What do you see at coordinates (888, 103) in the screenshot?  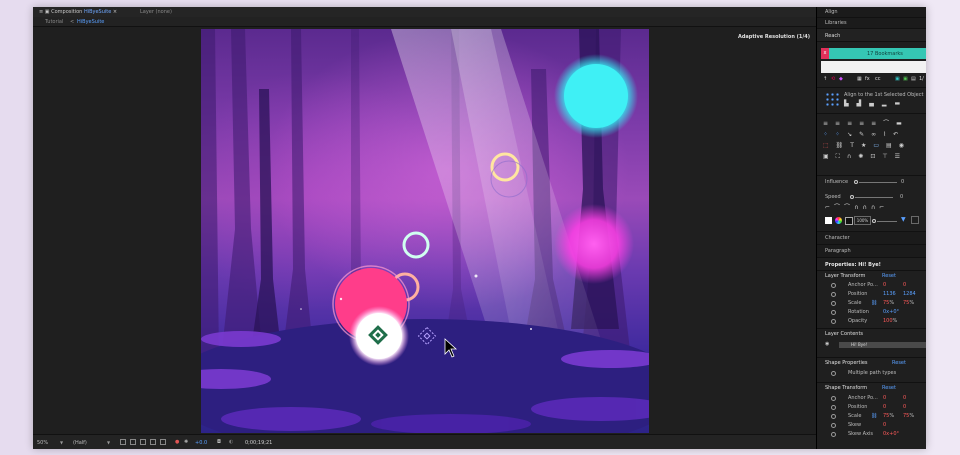 I see `align-bottom-icon: ▂` at bounding box center [888, 103].